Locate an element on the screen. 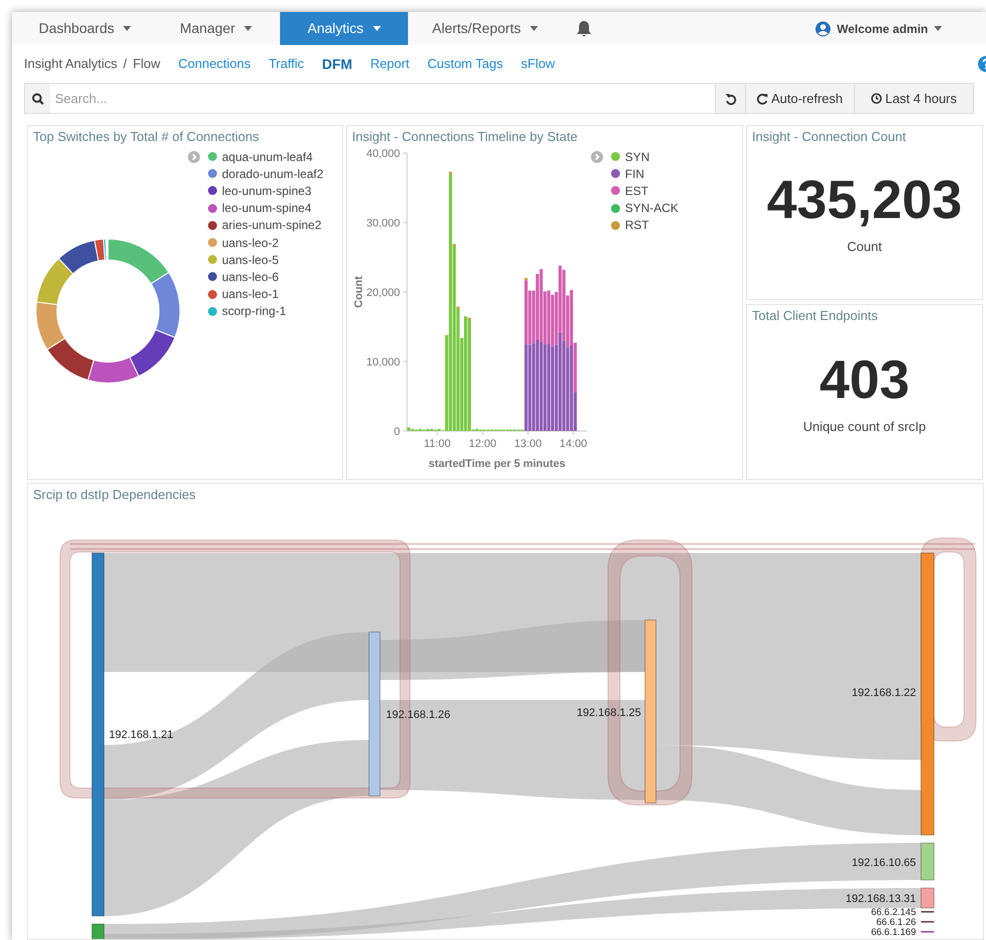 The width and height of the screenshot is (986, 940). nav-tab: Dashboards is located at coordinates (85, 28).